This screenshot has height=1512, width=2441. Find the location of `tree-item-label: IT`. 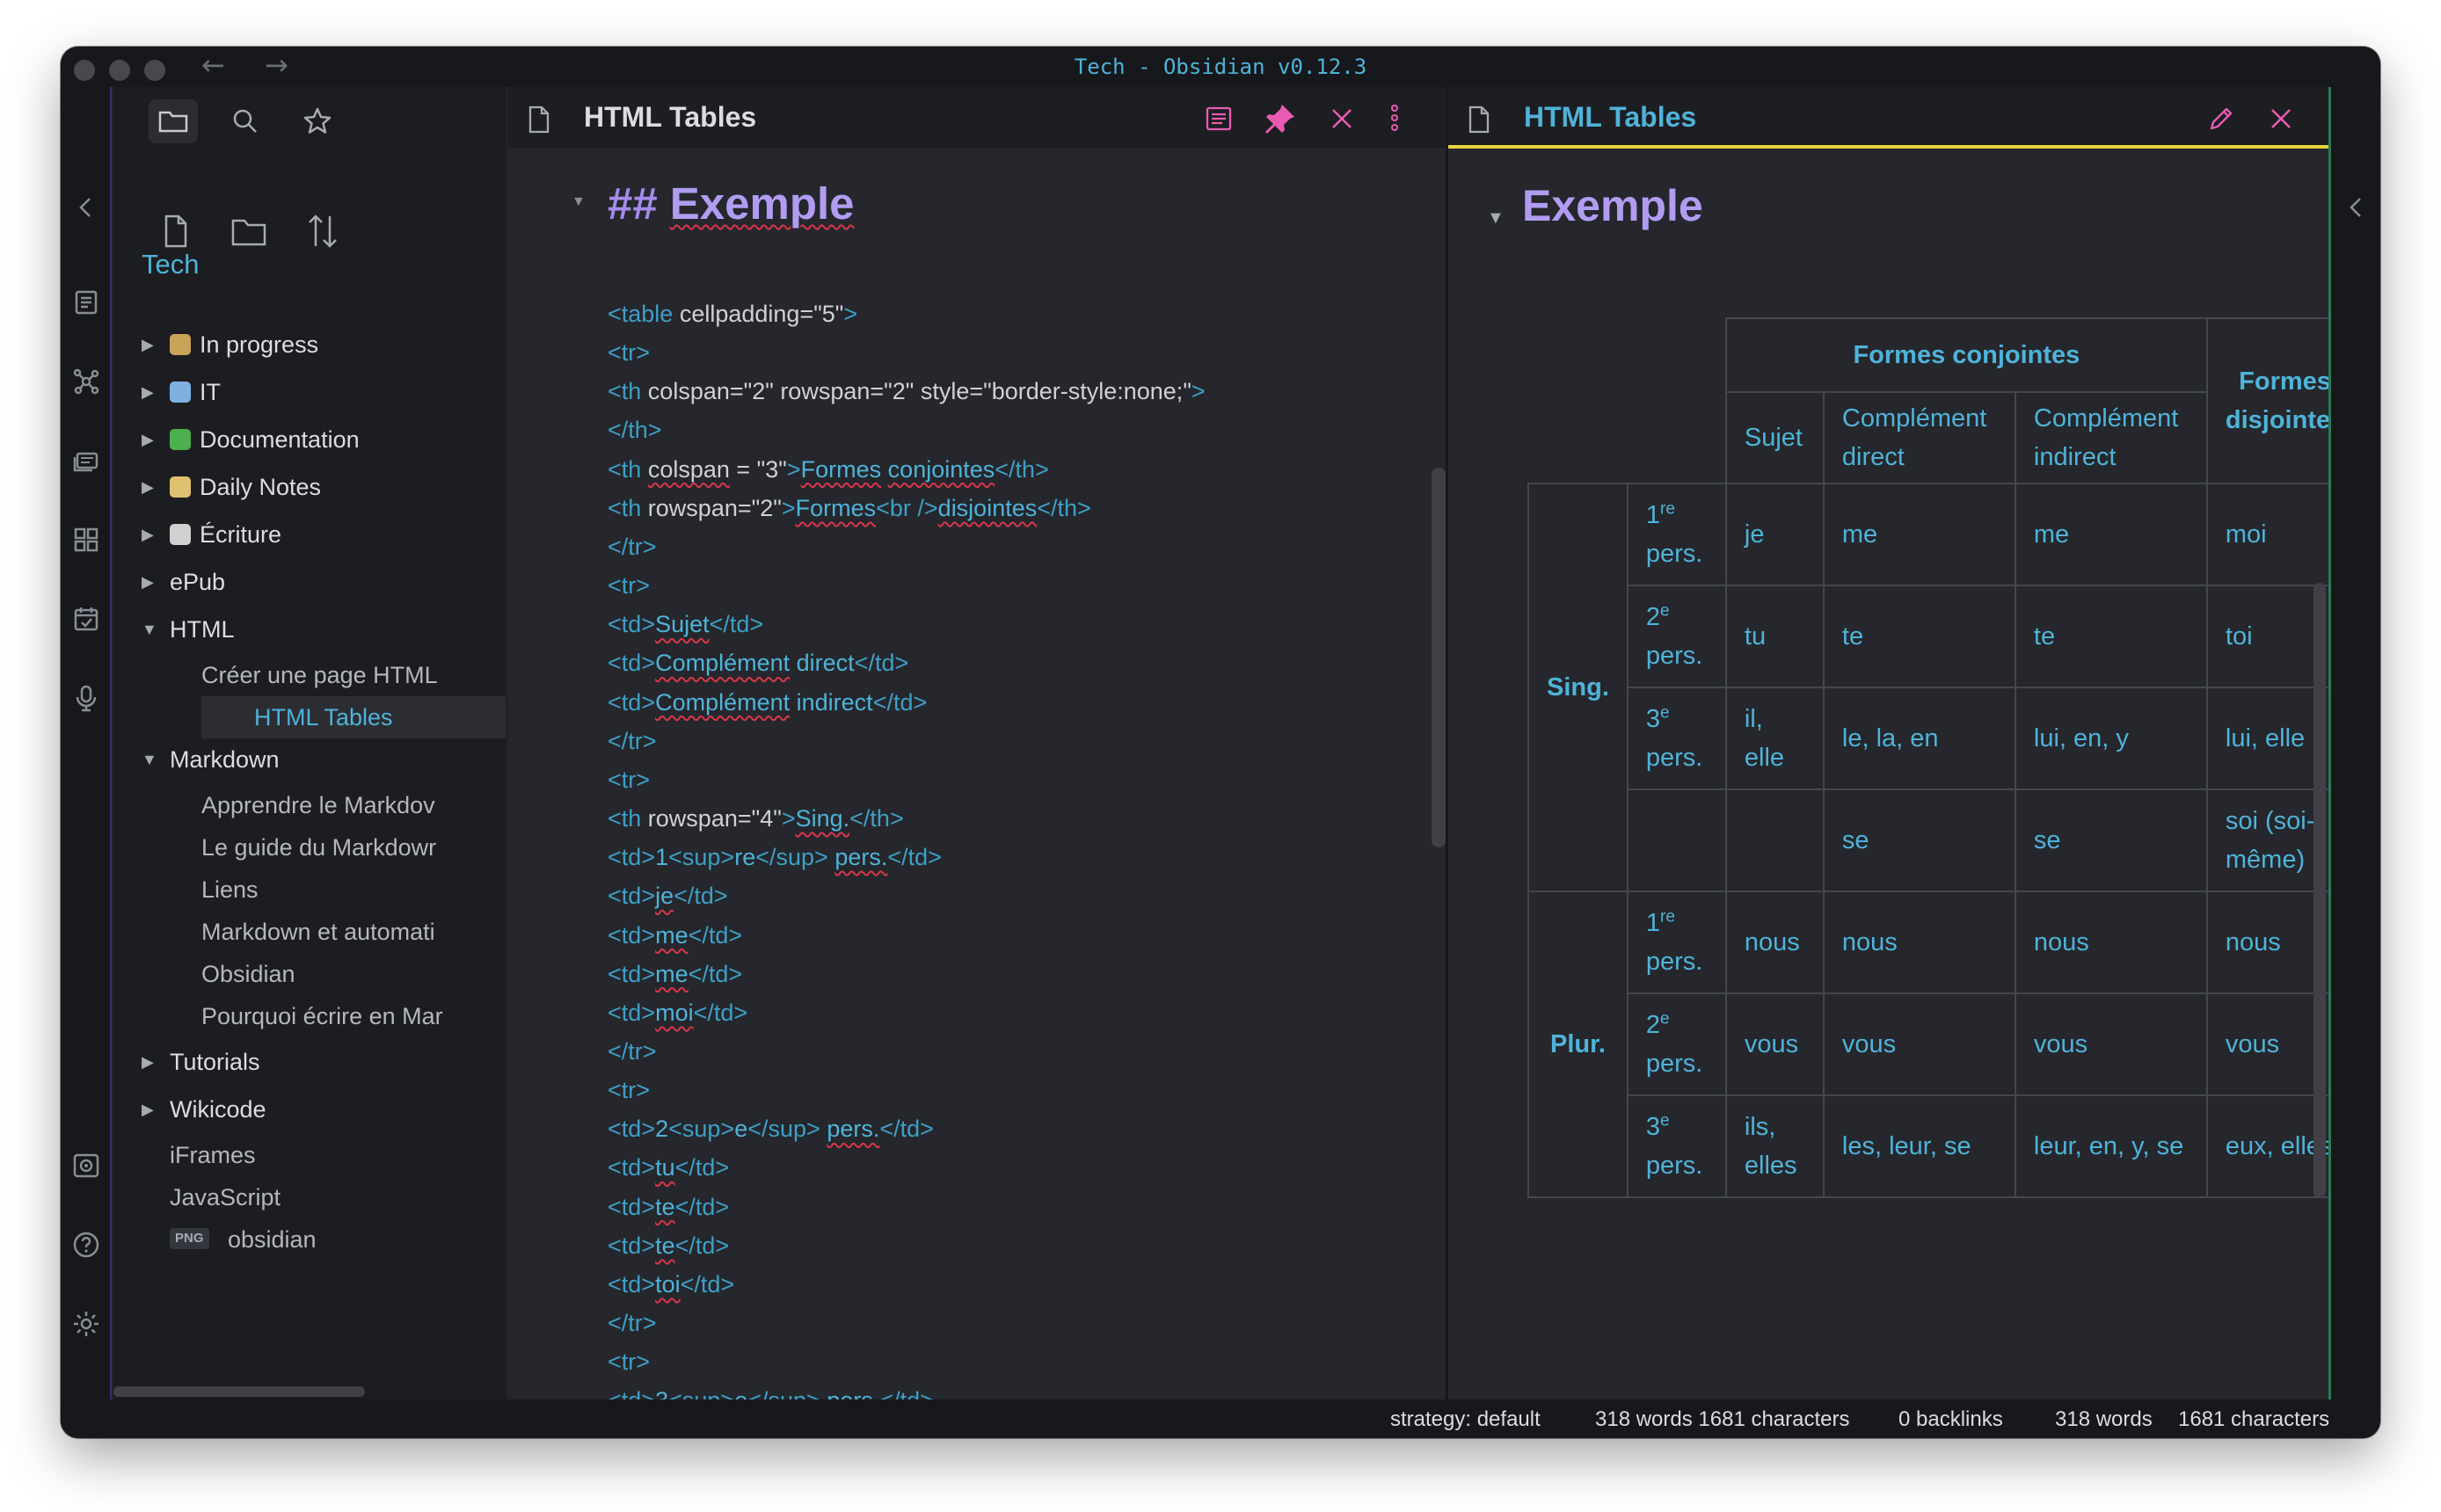

tree-item-label: IT is located at coordinates (210, 392).